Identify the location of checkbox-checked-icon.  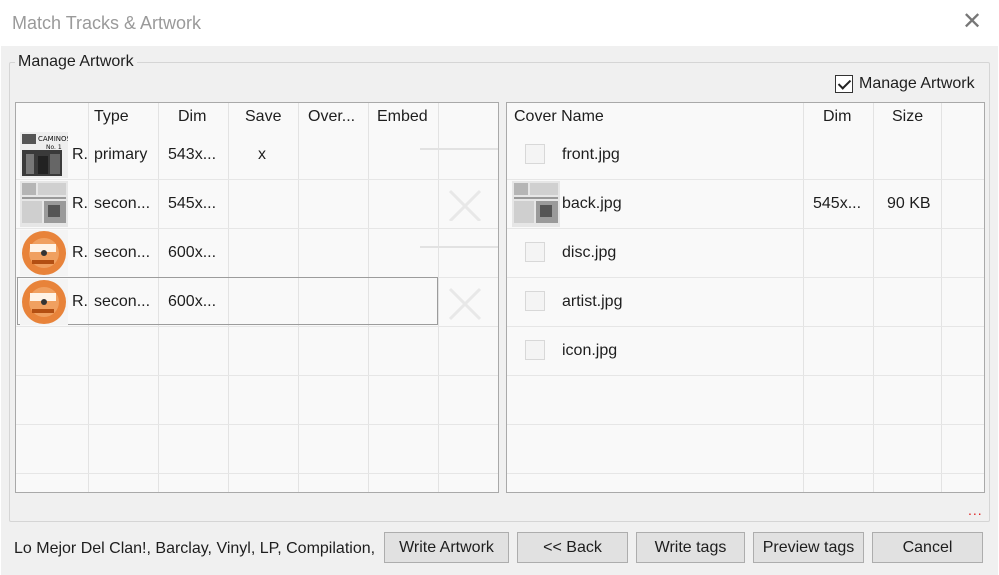
(844, 84).